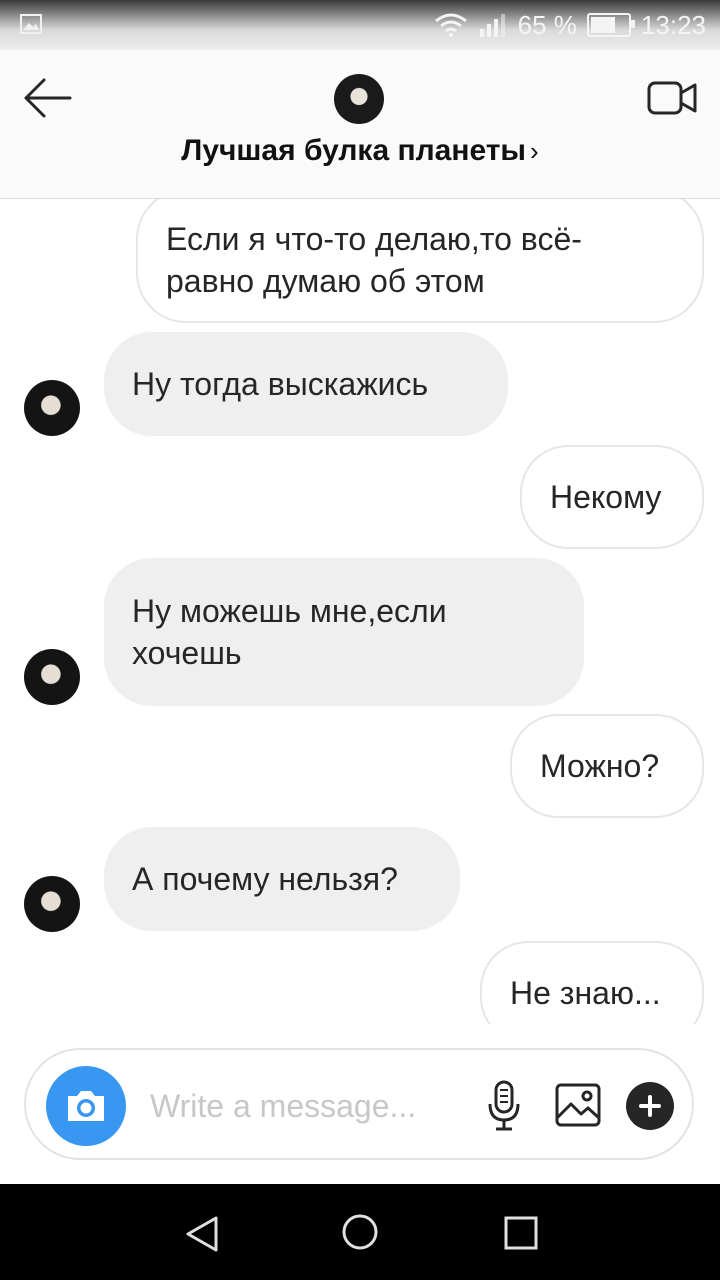 This screenshot has height=1280, width=720. I want to click on clock: 13:23, so click(673, 24).